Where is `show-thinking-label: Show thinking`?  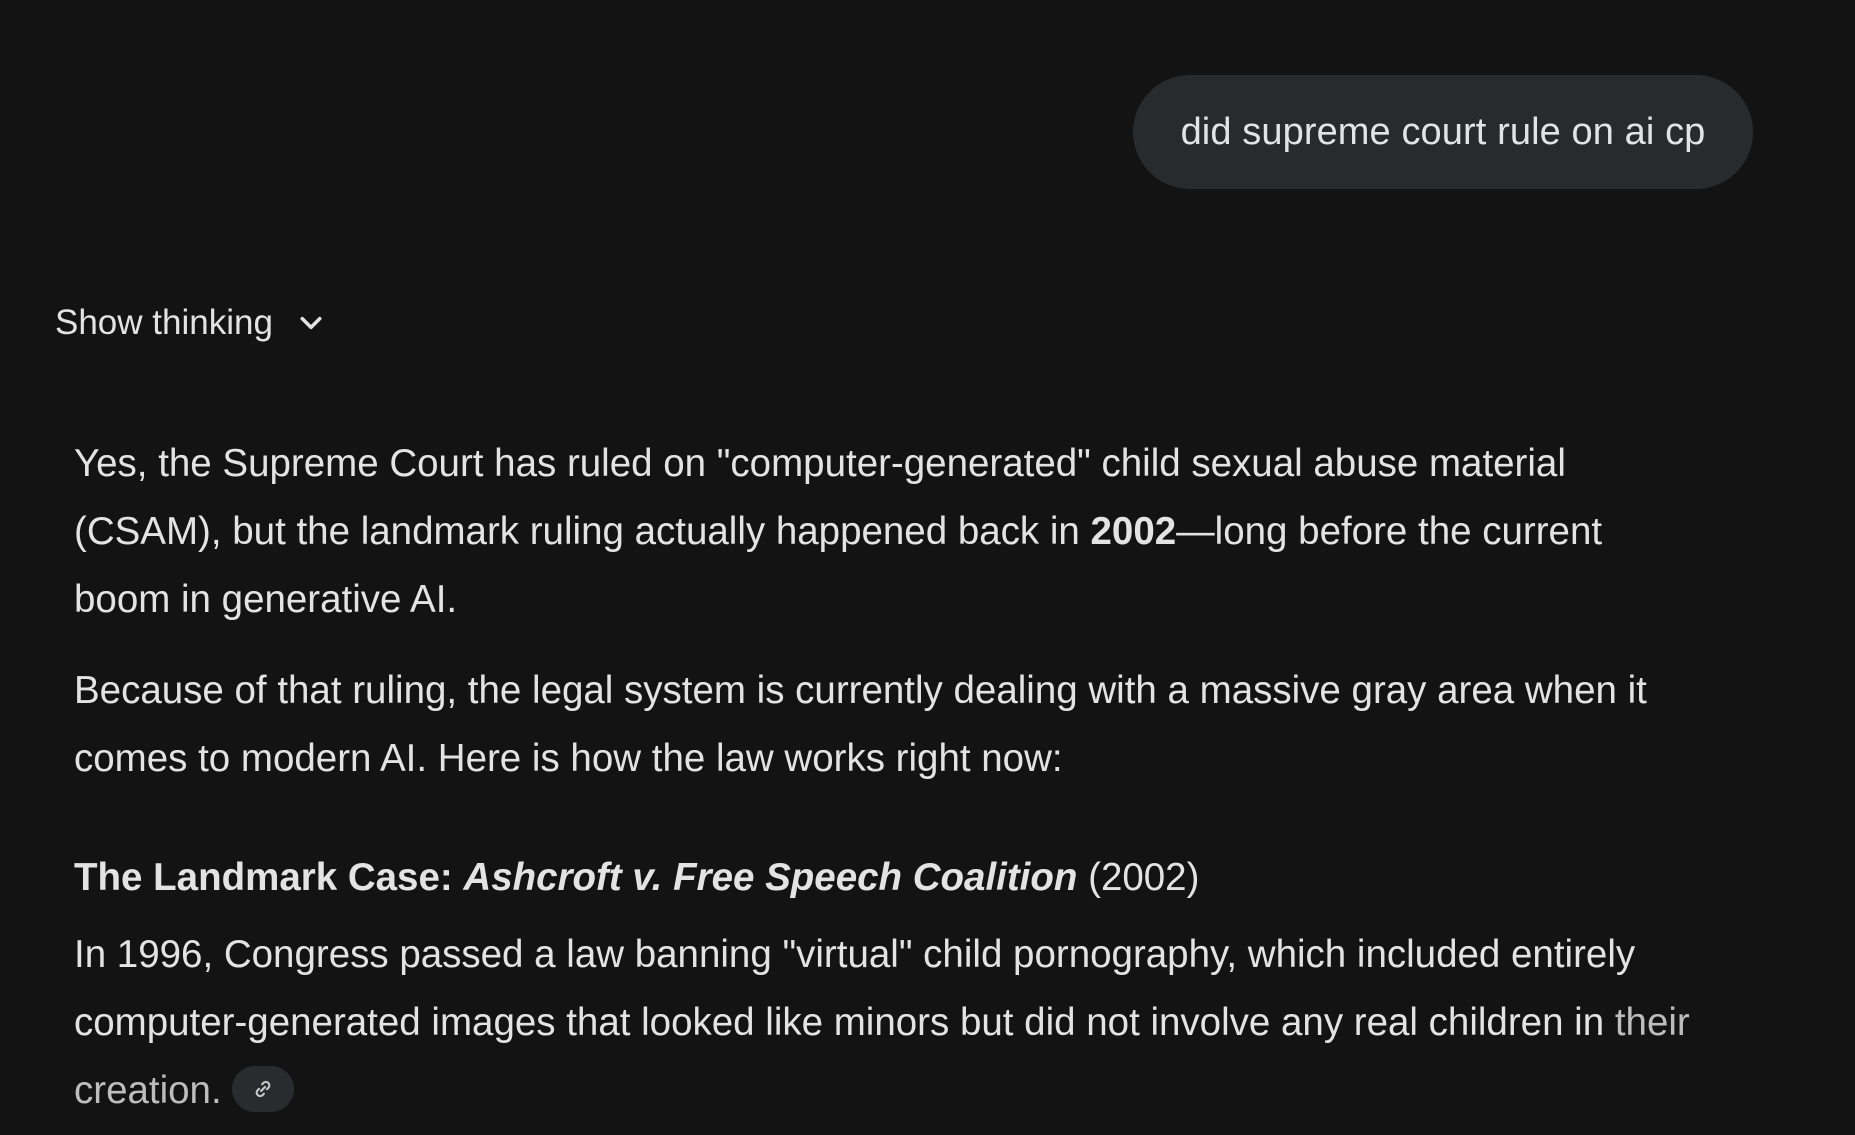
show-thinking-label: Show thinking is located at coordinates (164, 322).